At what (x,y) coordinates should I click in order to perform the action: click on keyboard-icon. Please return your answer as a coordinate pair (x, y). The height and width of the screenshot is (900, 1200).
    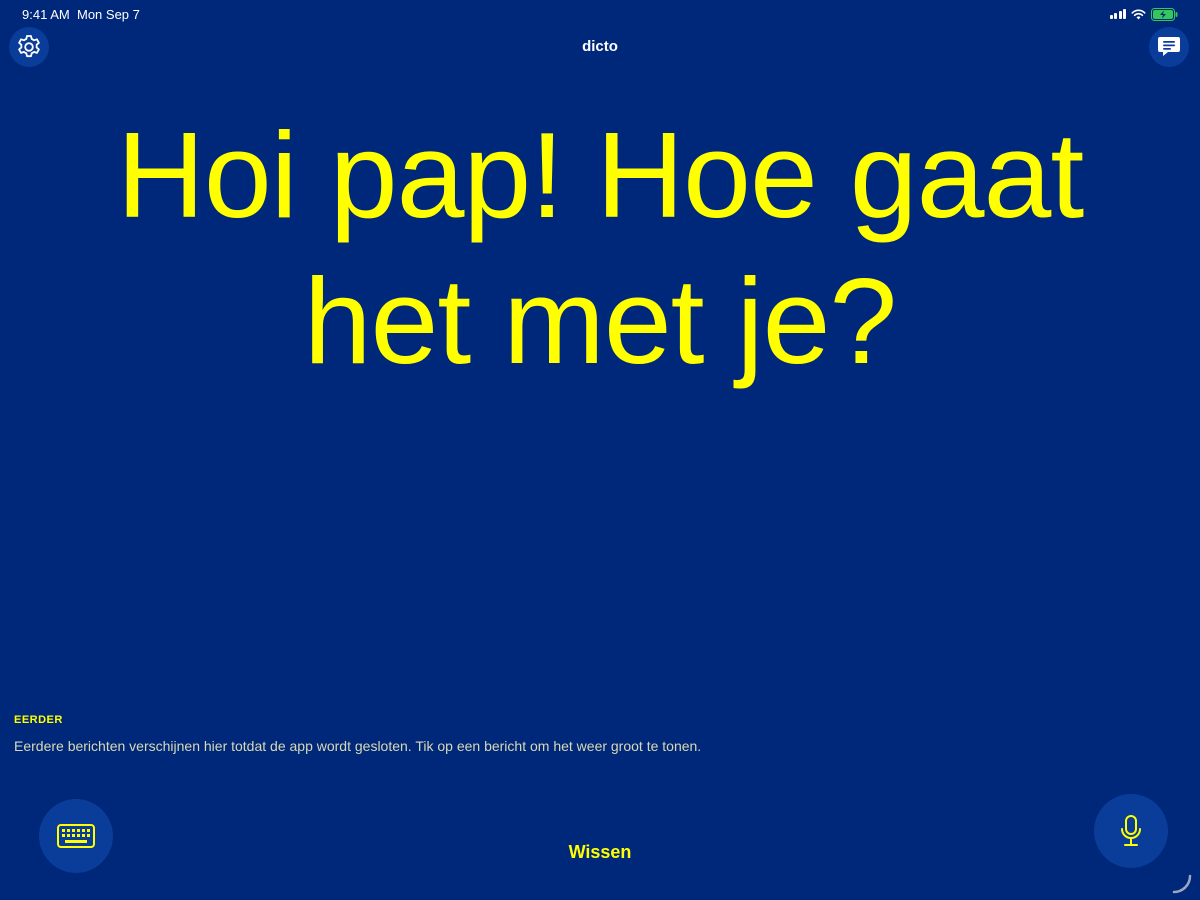
    Looking at the image, I should click on (76, 836).